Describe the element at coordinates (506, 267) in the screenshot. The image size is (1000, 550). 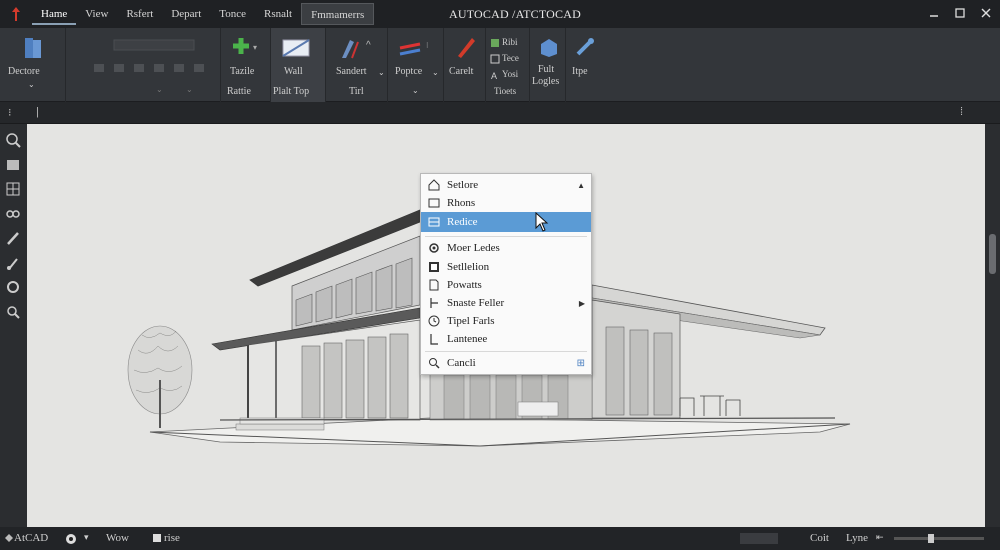
I see `menu-item-setllelion: Setllelion` at that location.